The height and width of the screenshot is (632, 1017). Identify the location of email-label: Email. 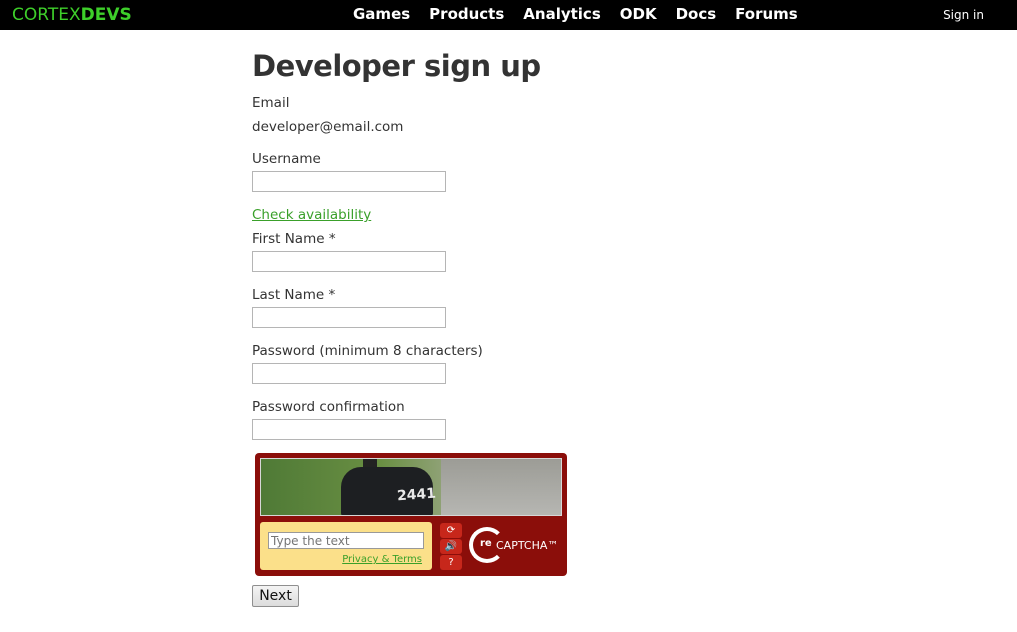
(271, 103).